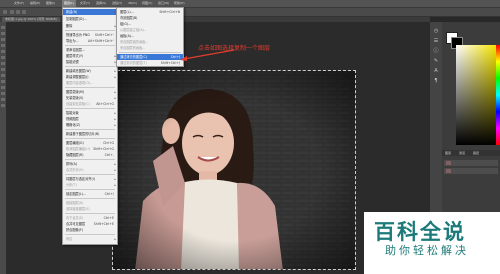 The image size is (500, 274). What do you see at coordinates (90, 194) in the screenshot?
I see `menu-item-lock-layers: 锁定图层(L)... Ctrl+/` at bounding box center [90, 194].